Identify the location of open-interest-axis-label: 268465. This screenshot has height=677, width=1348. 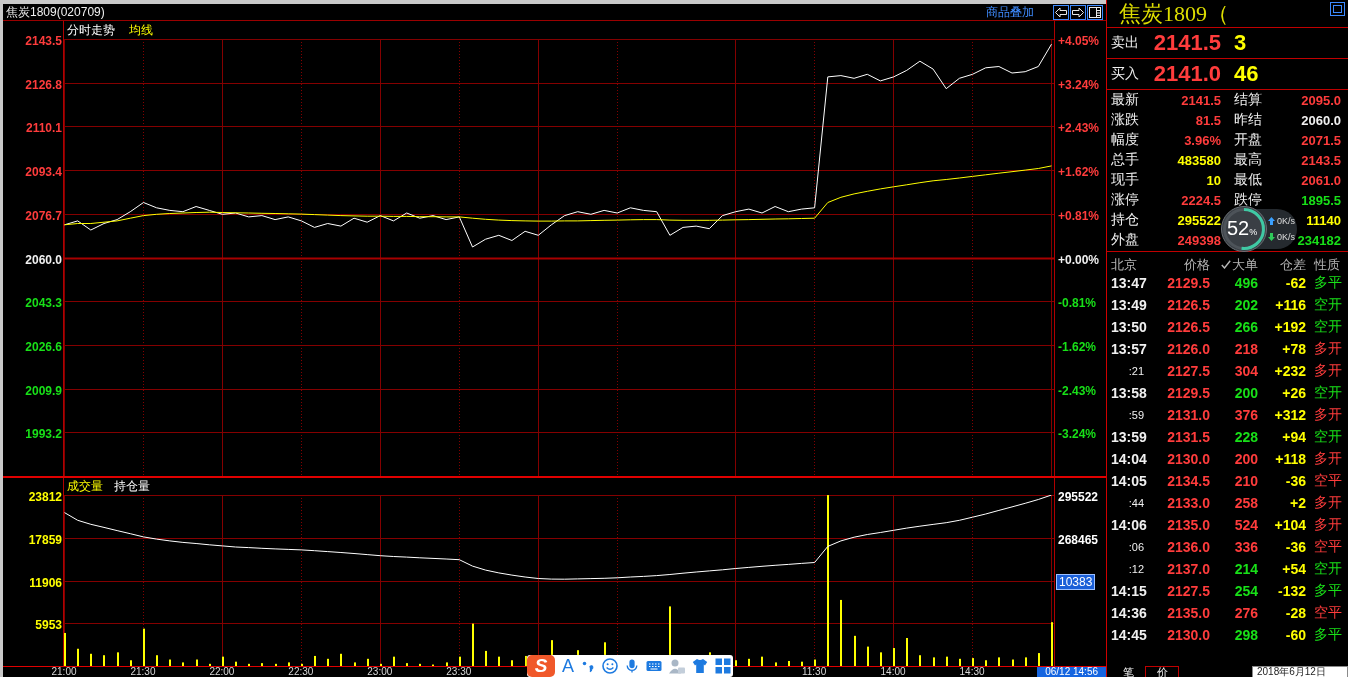
(1078, 539).